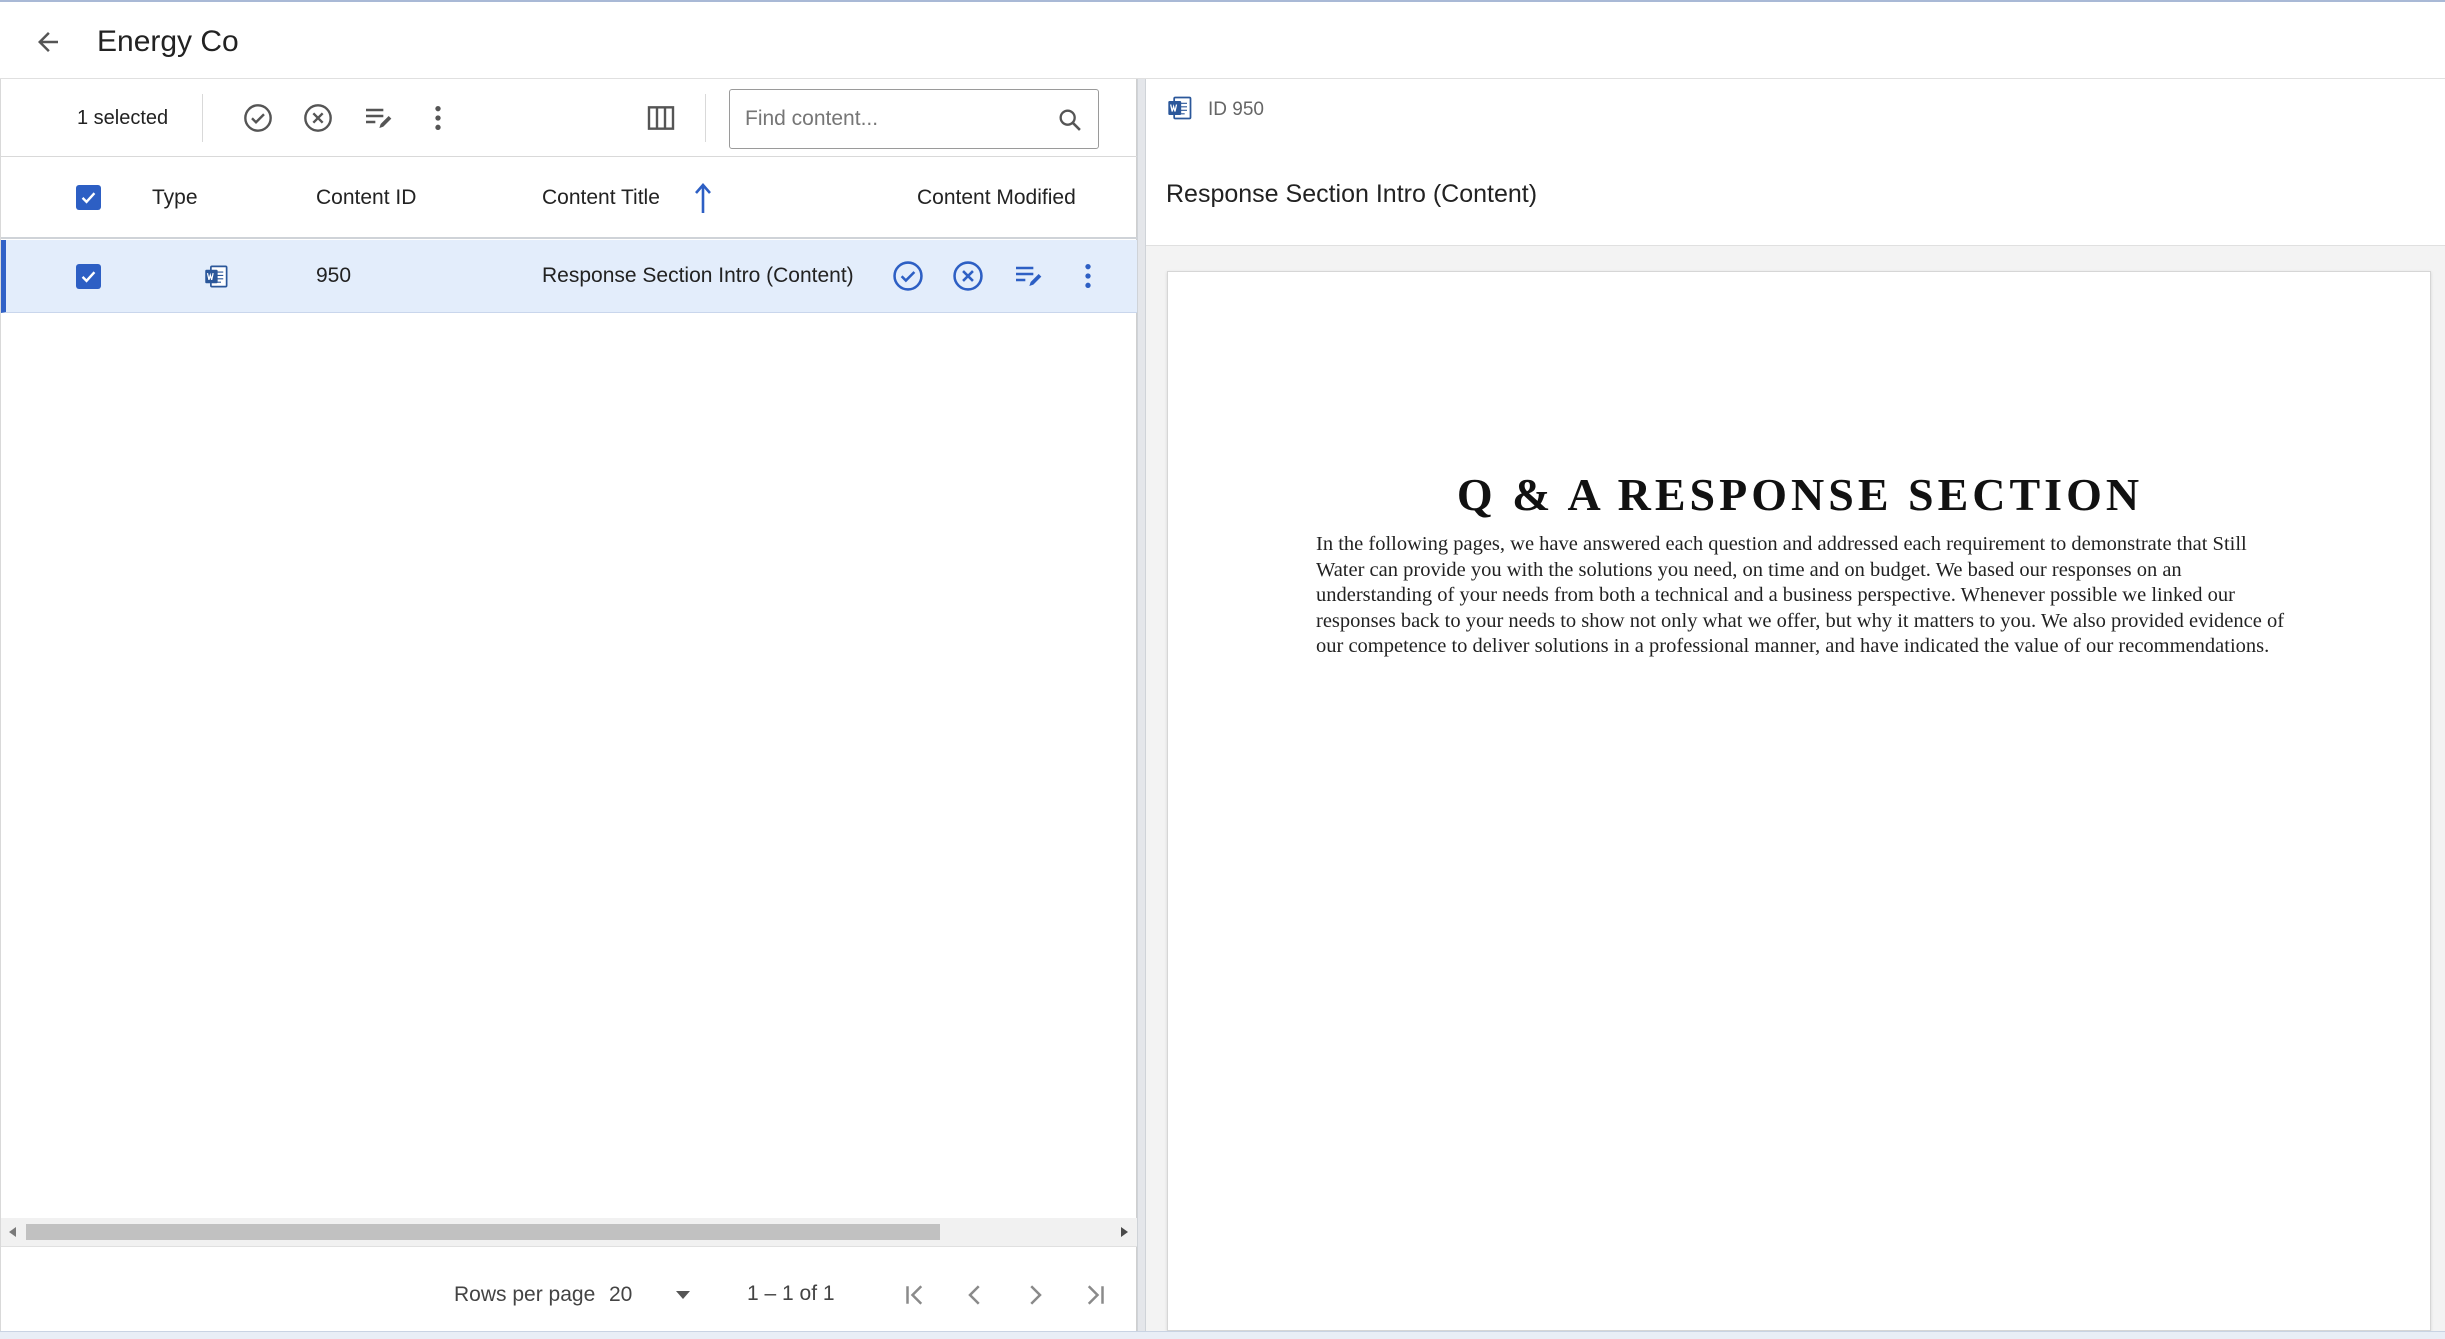  Describe the element at coordinates (683, 1295) in the screenshot. I see `caret-down-icon` at that location.